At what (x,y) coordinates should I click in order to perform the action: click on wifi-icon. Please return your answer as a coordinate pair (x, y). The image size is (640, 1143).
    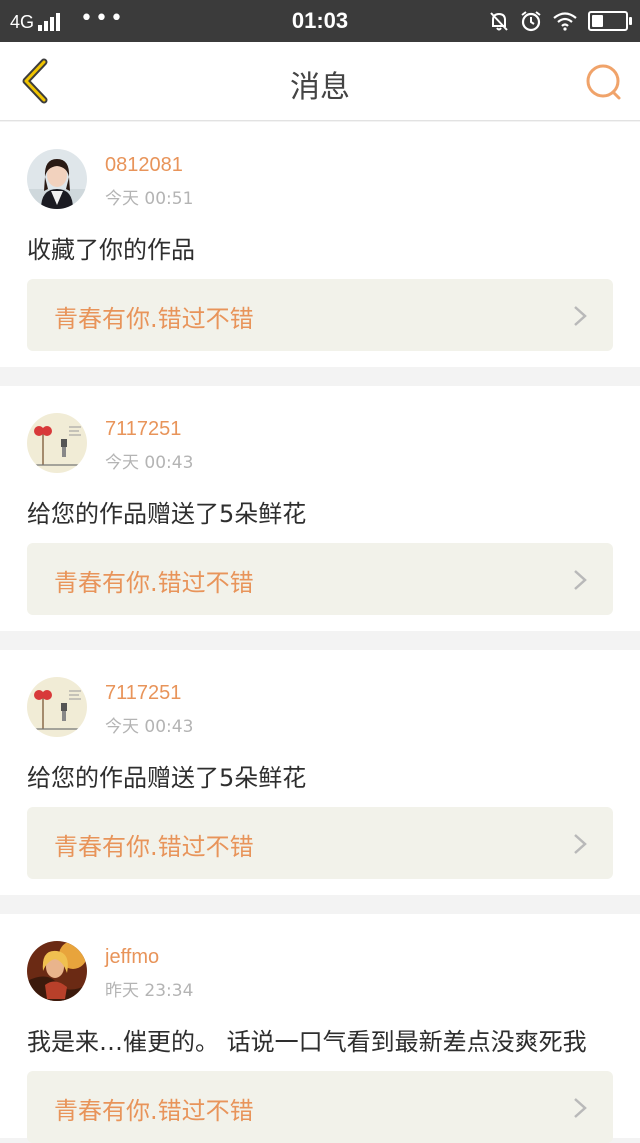
    Looking at the image, I should click on (565, 21).